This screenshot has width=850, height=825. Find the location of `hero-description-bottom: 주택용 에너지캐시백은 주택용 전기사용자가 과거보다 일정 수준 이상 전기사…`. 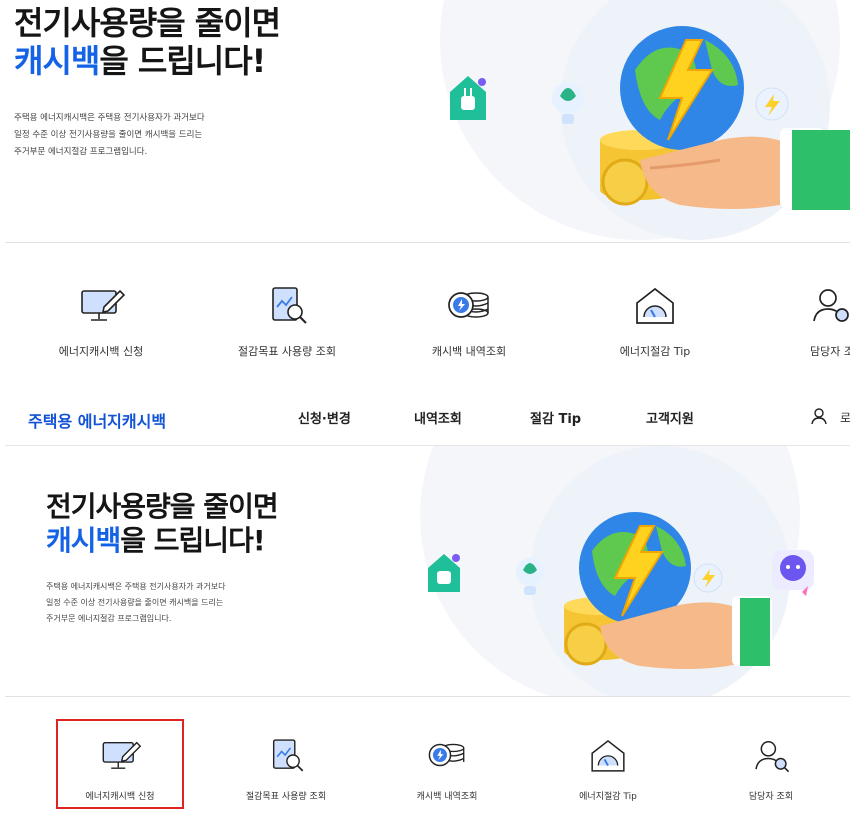

hero-description-bottom: 주택용 에너지캐시백은 주택용 전기사용자가 과거보다 일정 수준 이상 전기사… is located at coordinates (135, 603).